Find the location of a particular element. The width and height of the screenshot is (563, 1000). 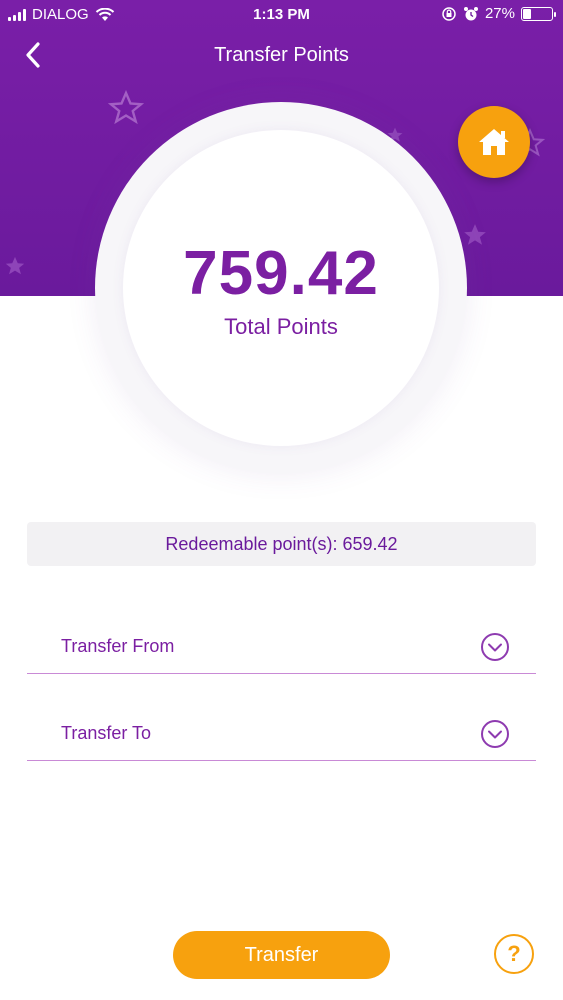

transfer-to-label: Transfer To is located at coordinates (106, 733).